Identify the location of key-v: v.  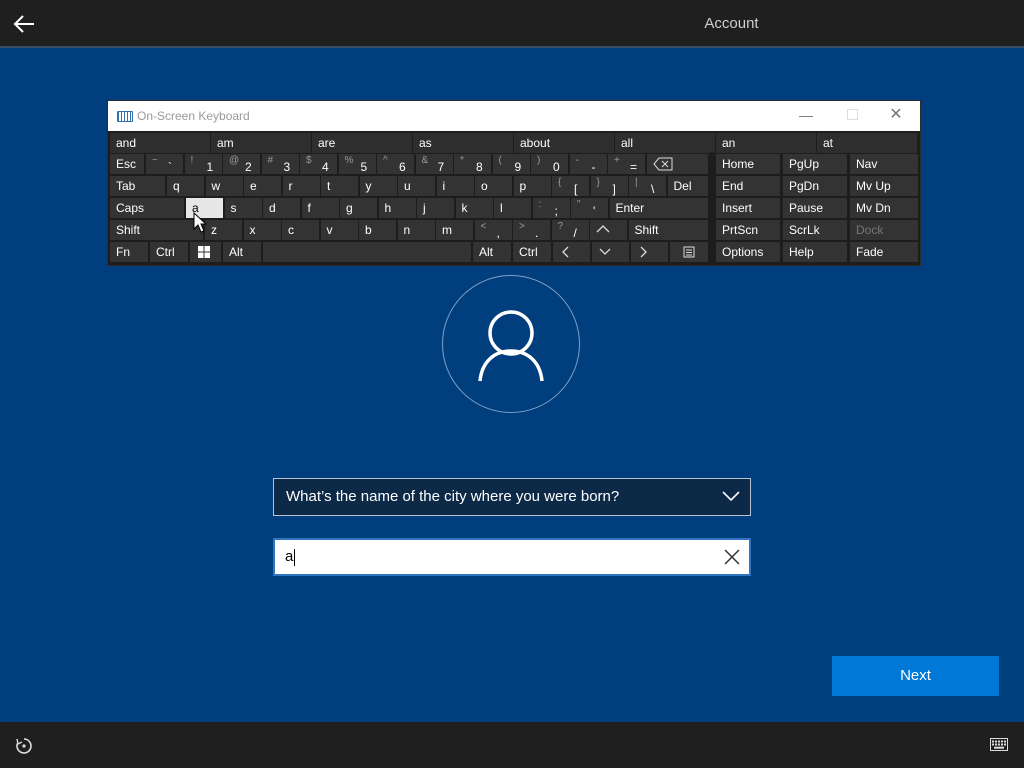
(339, 230).